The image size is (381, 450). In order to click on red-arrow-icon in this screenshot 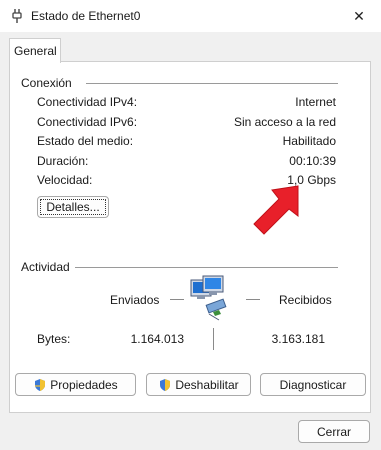, I will do `click(276, 210)`.